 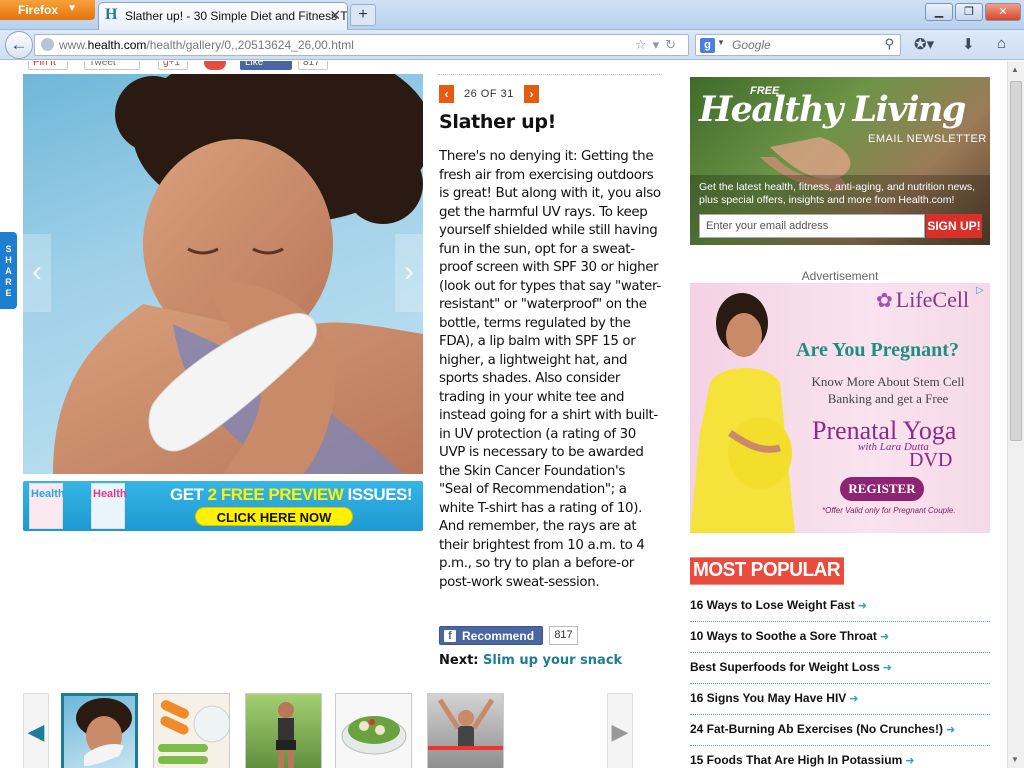 What do you see at coordinates (931, 460) in the screenshot?
I see `ad-format: DVD` at bounding box center [931, 460].